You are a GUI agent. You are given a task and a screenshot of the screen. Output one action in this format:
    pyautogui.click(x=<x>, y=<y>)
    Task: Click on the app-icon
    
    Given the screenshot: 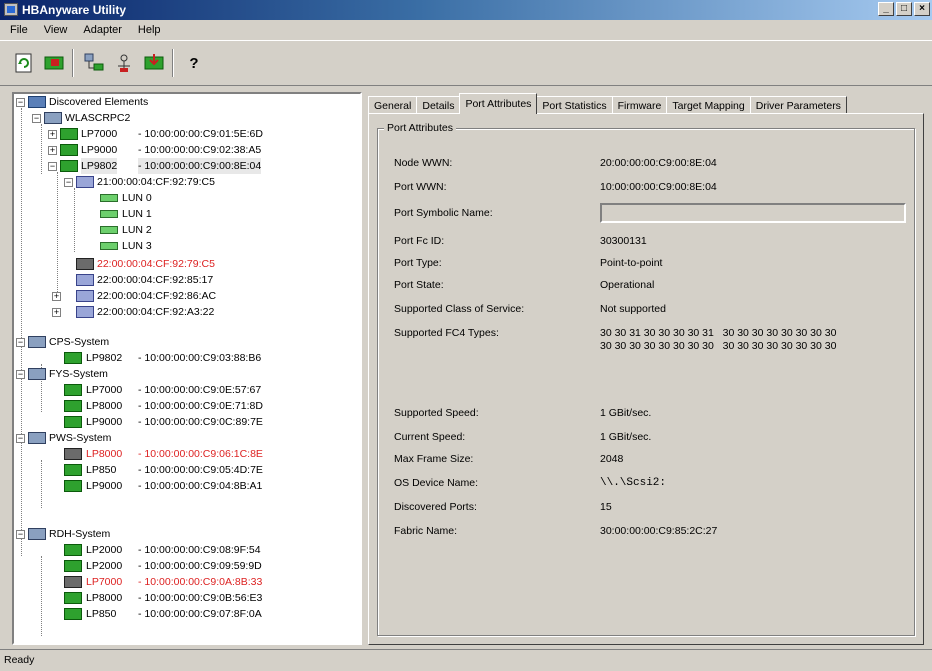 What is the action you would take?
    pyautogui.click(x=11, y=9)
    